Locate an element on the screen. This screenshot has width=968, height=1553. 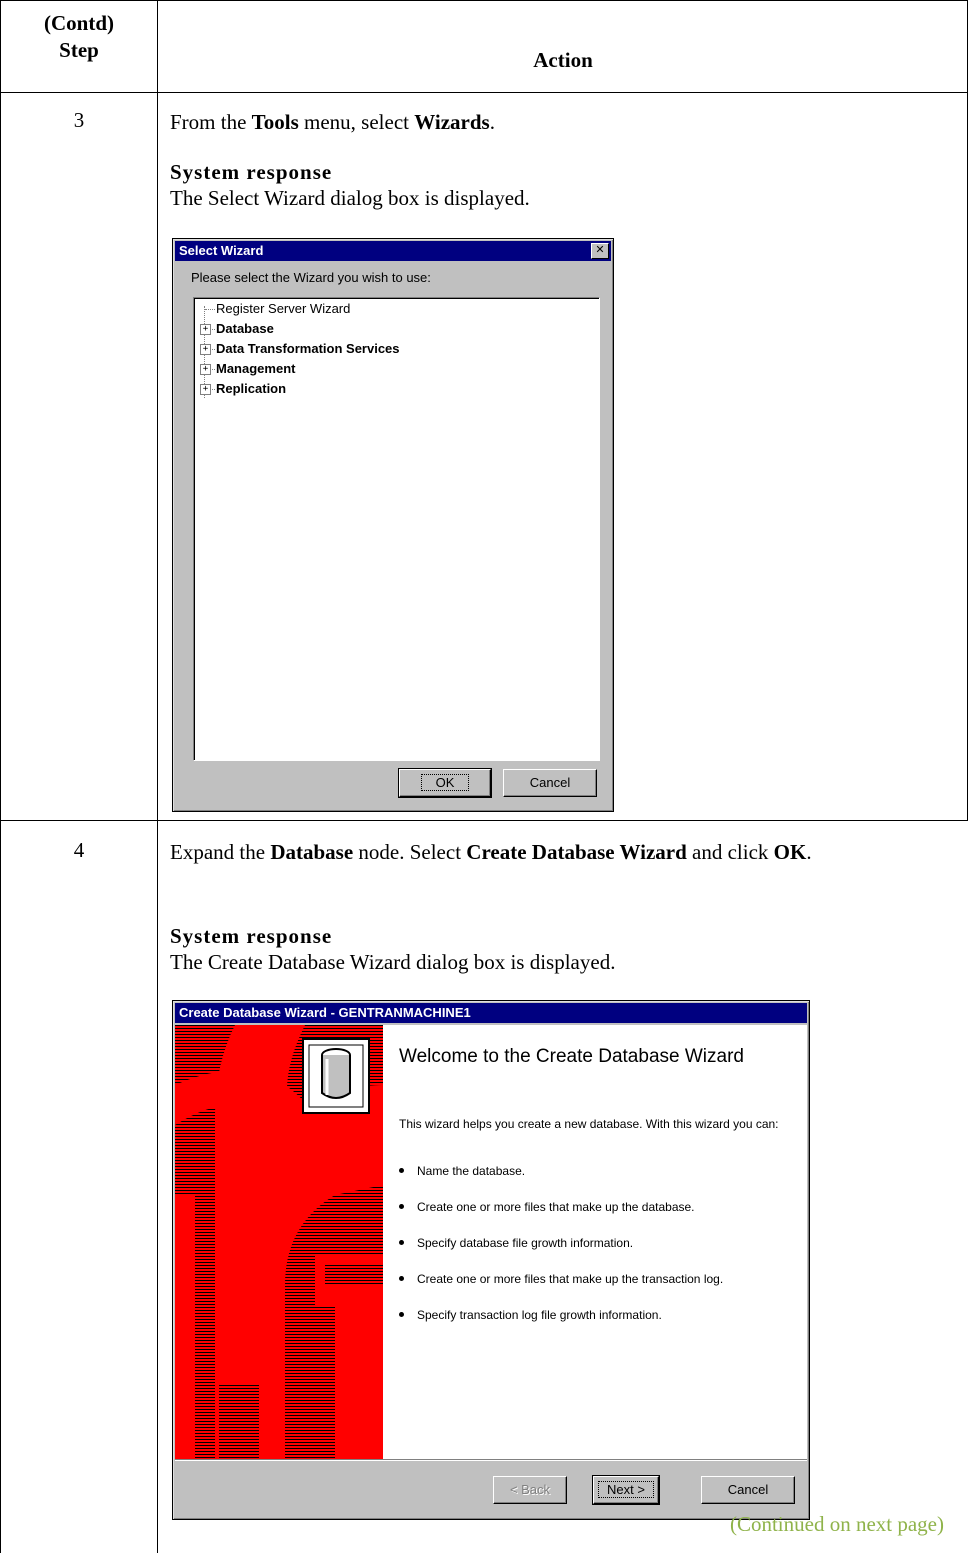
database-icon is located at coordinates (336, 1076).